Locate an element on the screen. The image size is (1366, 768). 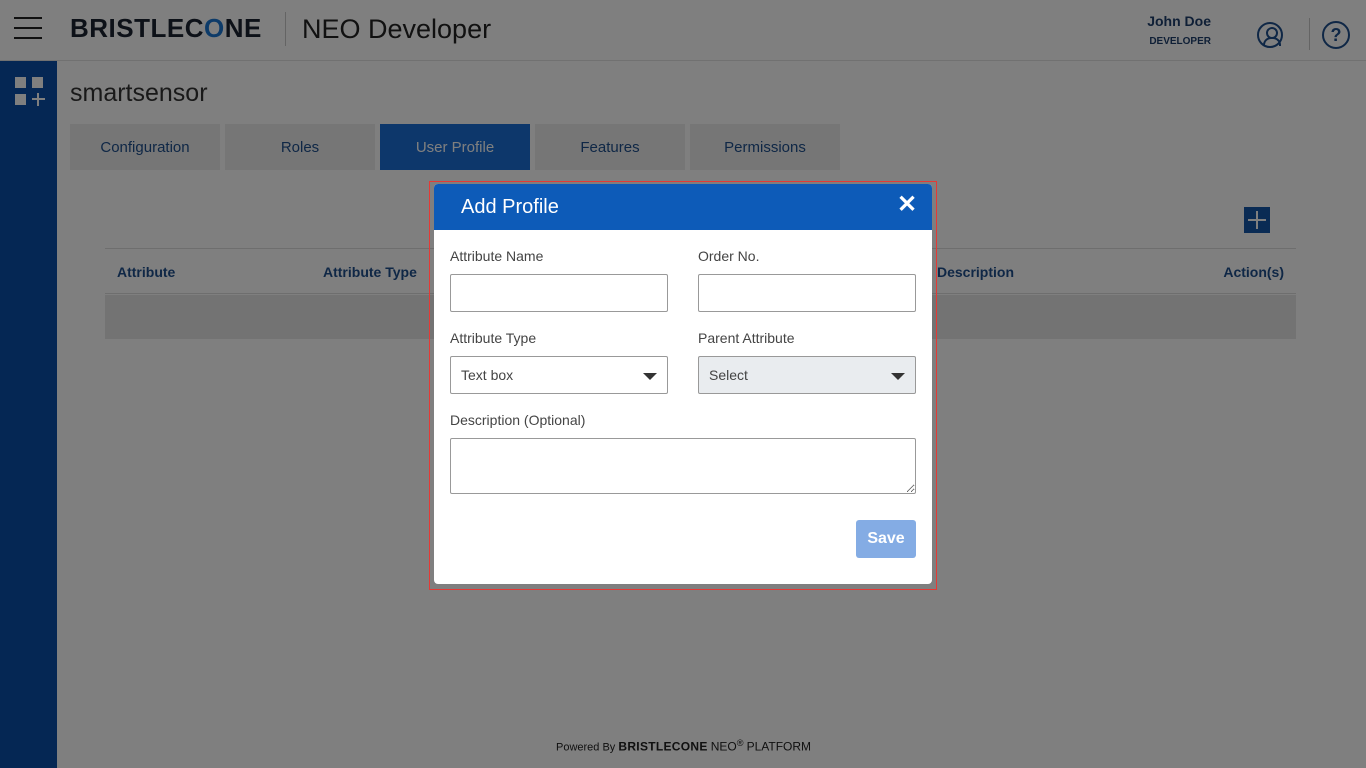
order-no-label: Order No. is located at coordinates (729, 256).